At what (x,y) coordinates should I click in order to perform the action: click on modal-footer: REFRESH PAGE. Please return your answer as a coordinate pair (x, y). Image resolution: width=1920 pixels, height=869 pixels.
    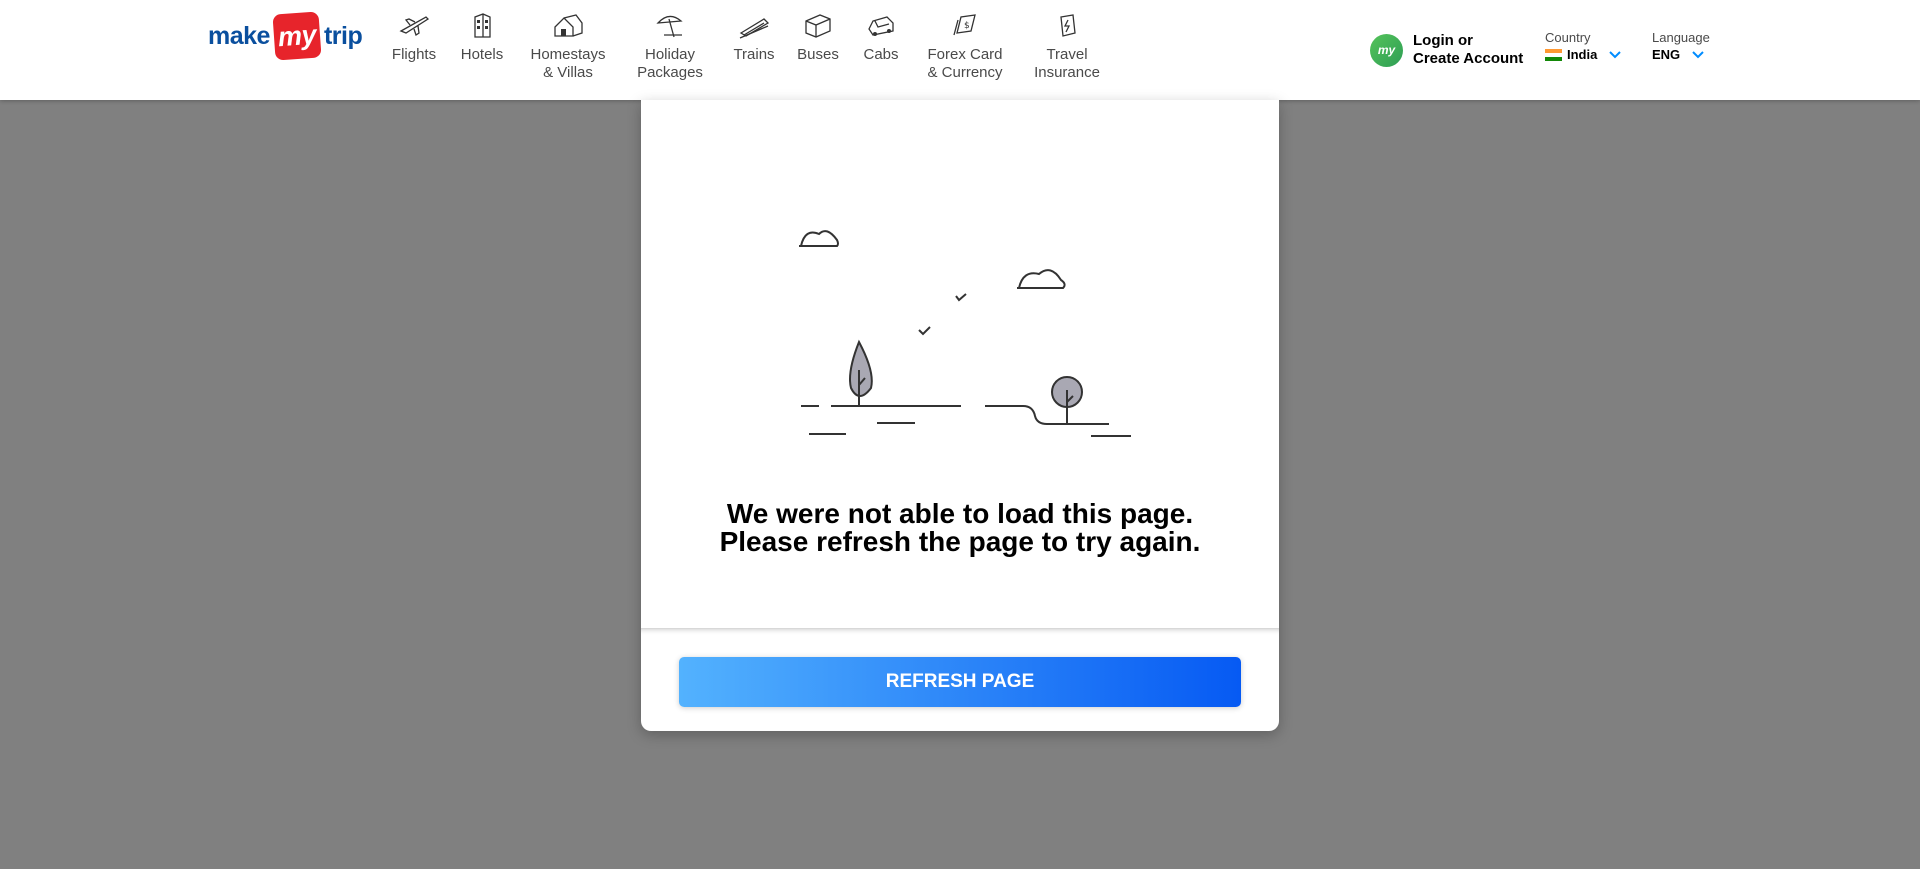
    Looking at the image, I should click on (960, 679).